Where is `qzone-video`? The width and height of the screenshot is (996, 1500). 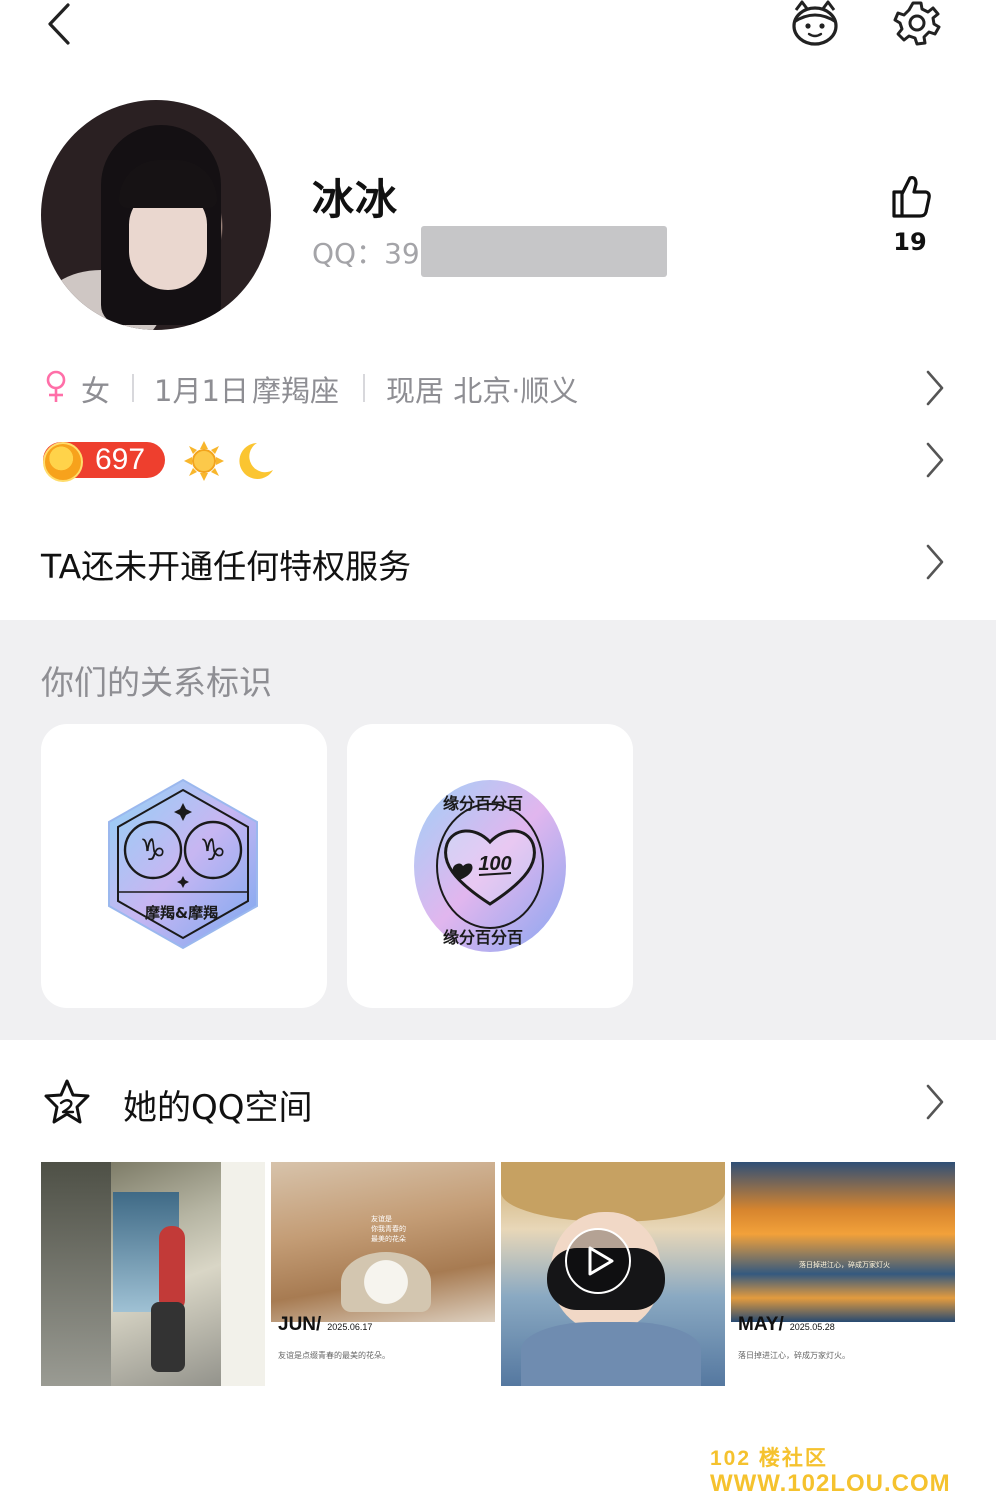
qzone-video is located at coordinates (613, 1274).